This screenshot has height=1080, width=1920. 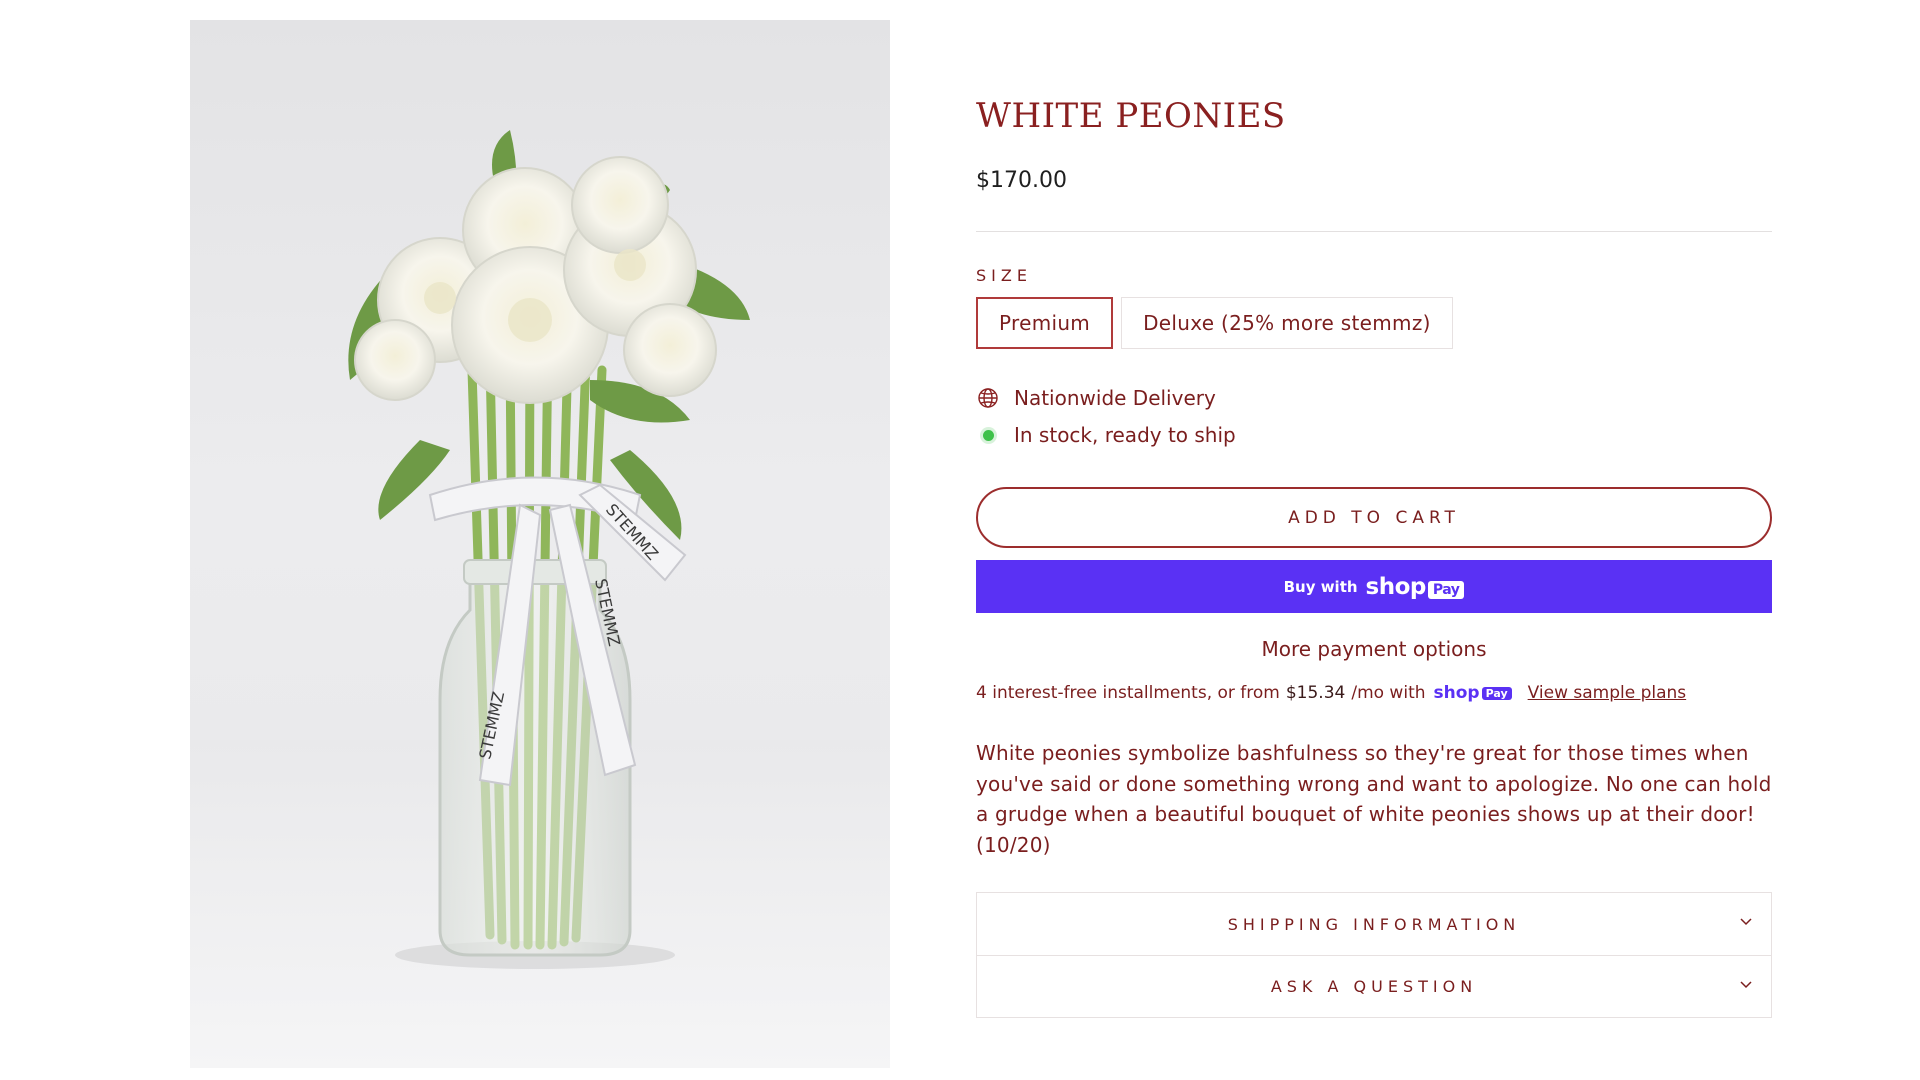 I want to click on stock-info: In stock, ready to ship, so click(x=1106, y=435).